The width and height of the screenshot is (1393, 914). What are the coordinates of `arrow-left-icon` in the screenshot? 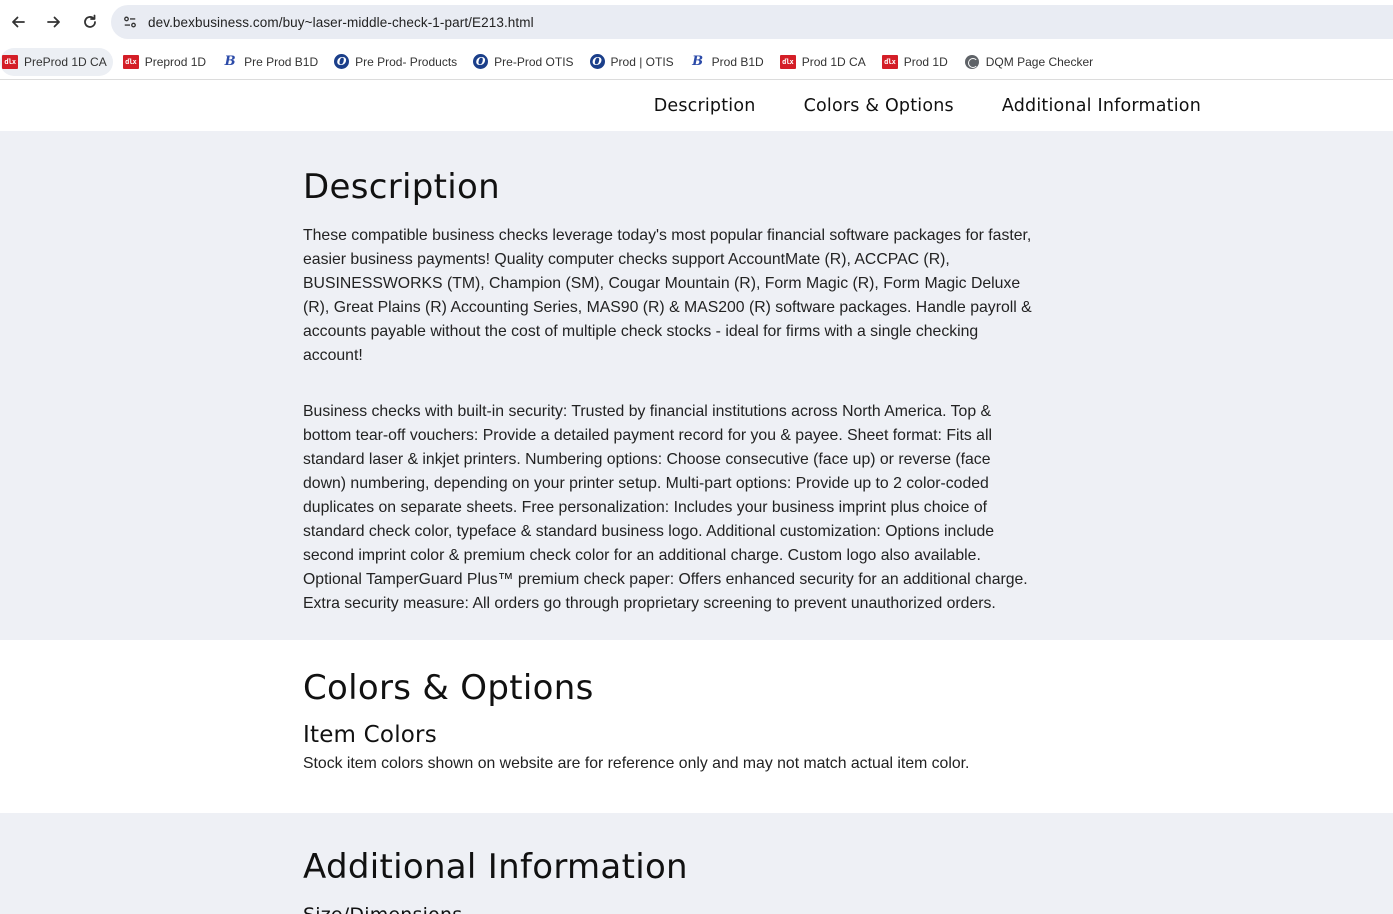 It's located at (18, 22).